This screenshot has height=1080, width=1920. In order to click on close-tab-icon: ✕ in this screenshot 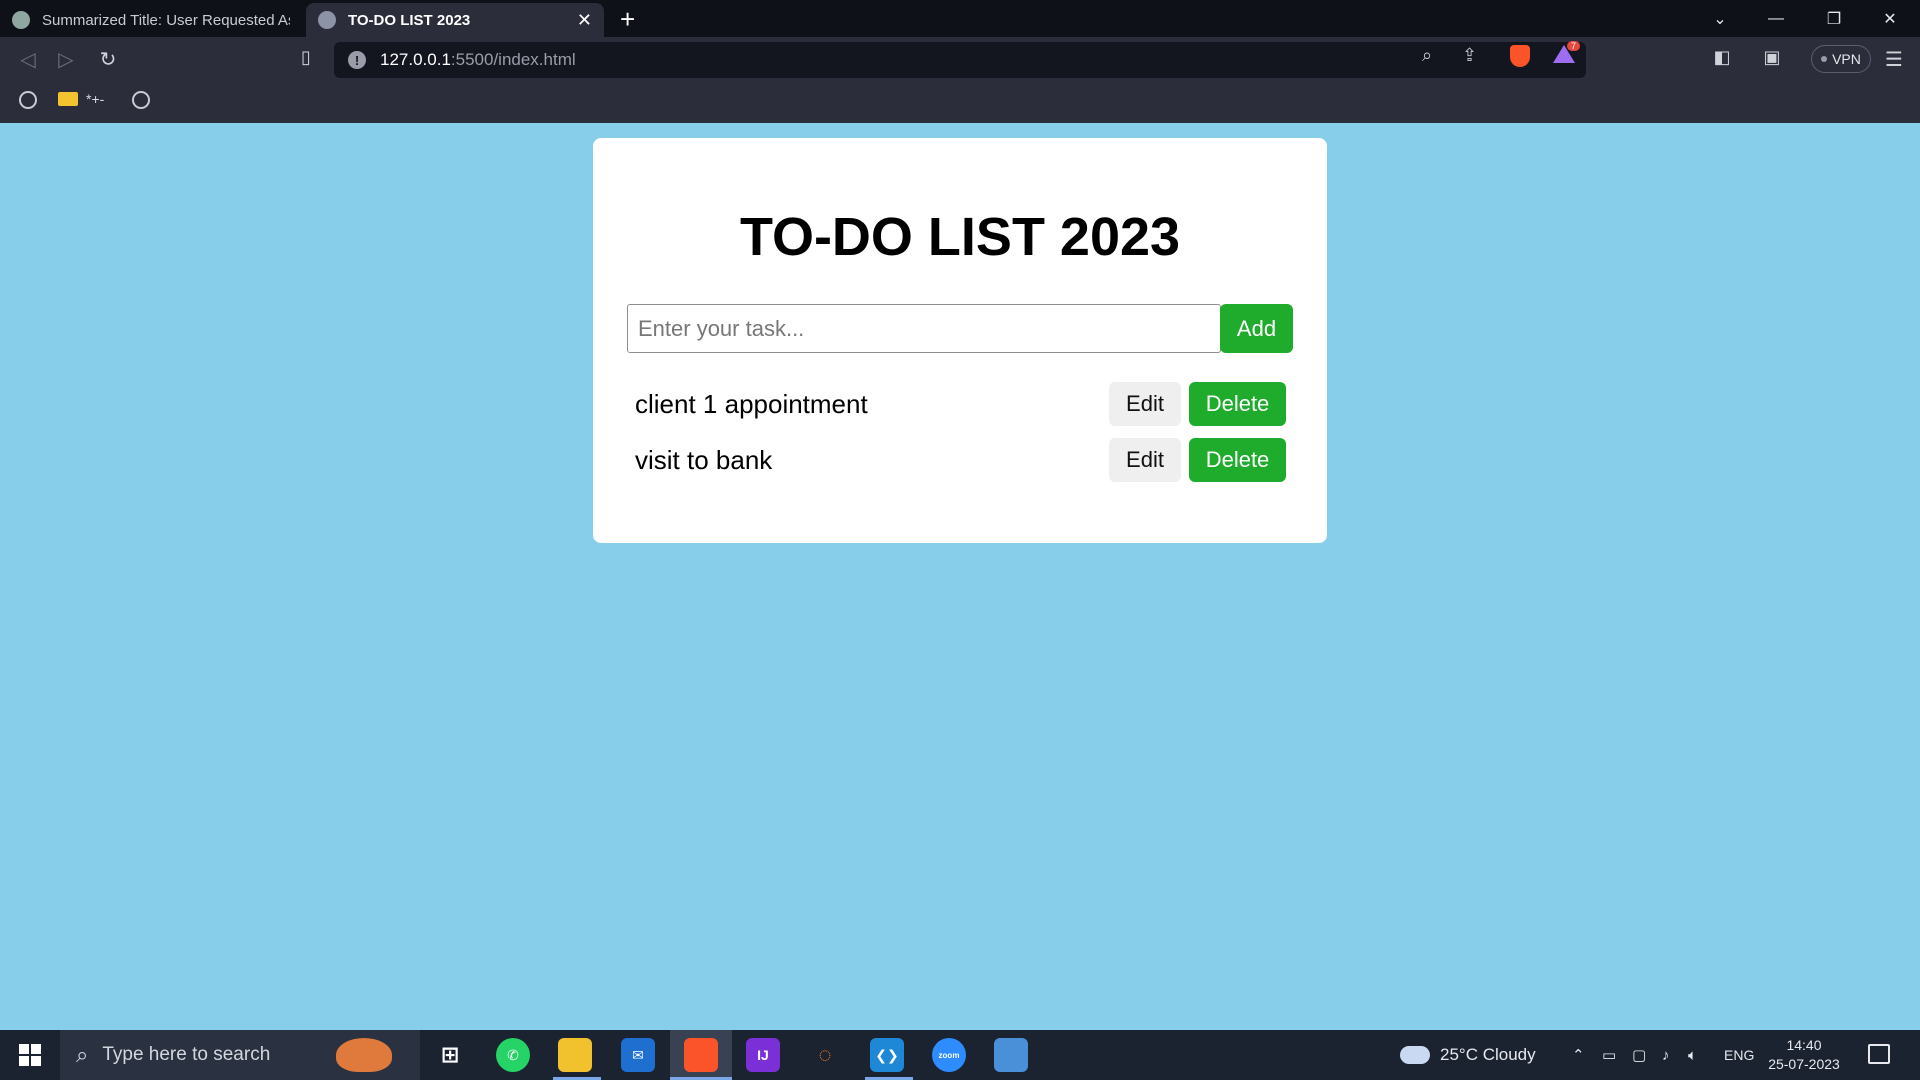, I will do `click(584, 20)`.